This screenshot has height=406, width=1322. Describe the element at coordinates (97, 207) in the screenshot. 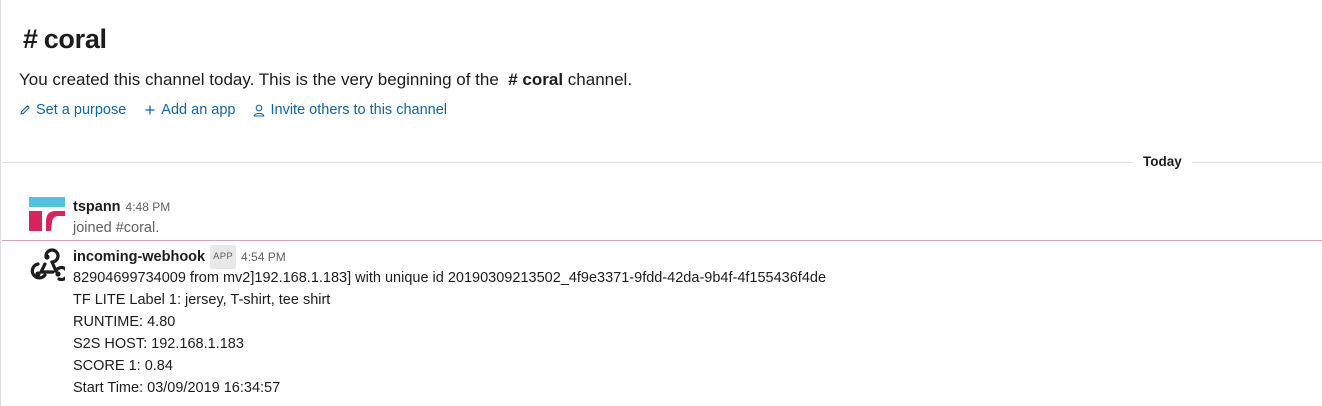

I see `sender-name: tspann` at that location.